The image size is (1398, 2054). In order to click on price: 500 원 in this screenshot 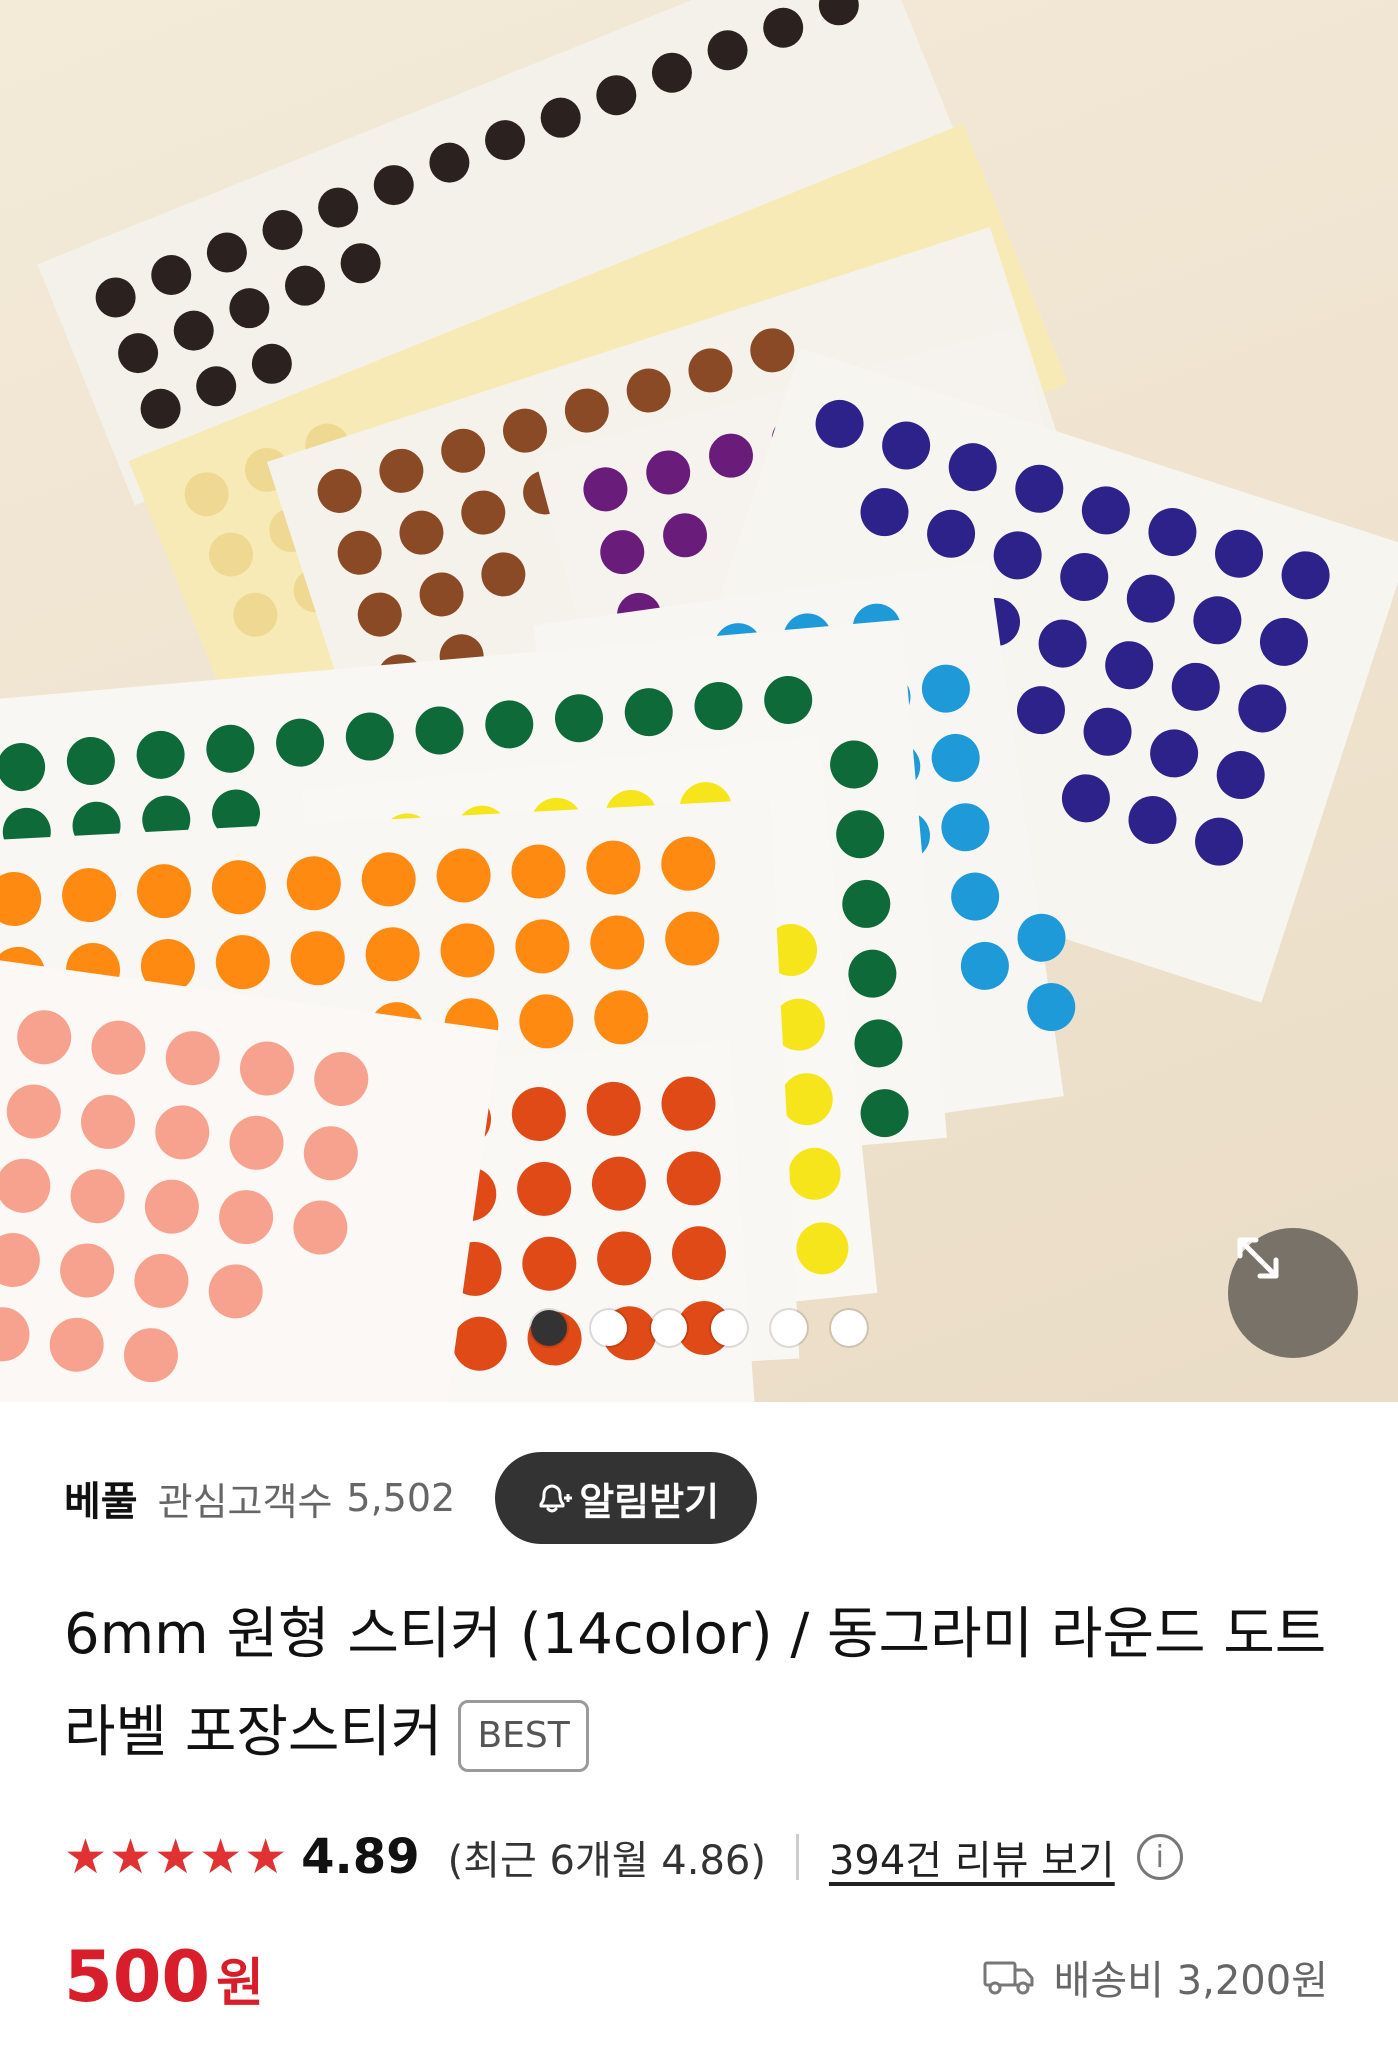, I will do `click(164, 1977)`.